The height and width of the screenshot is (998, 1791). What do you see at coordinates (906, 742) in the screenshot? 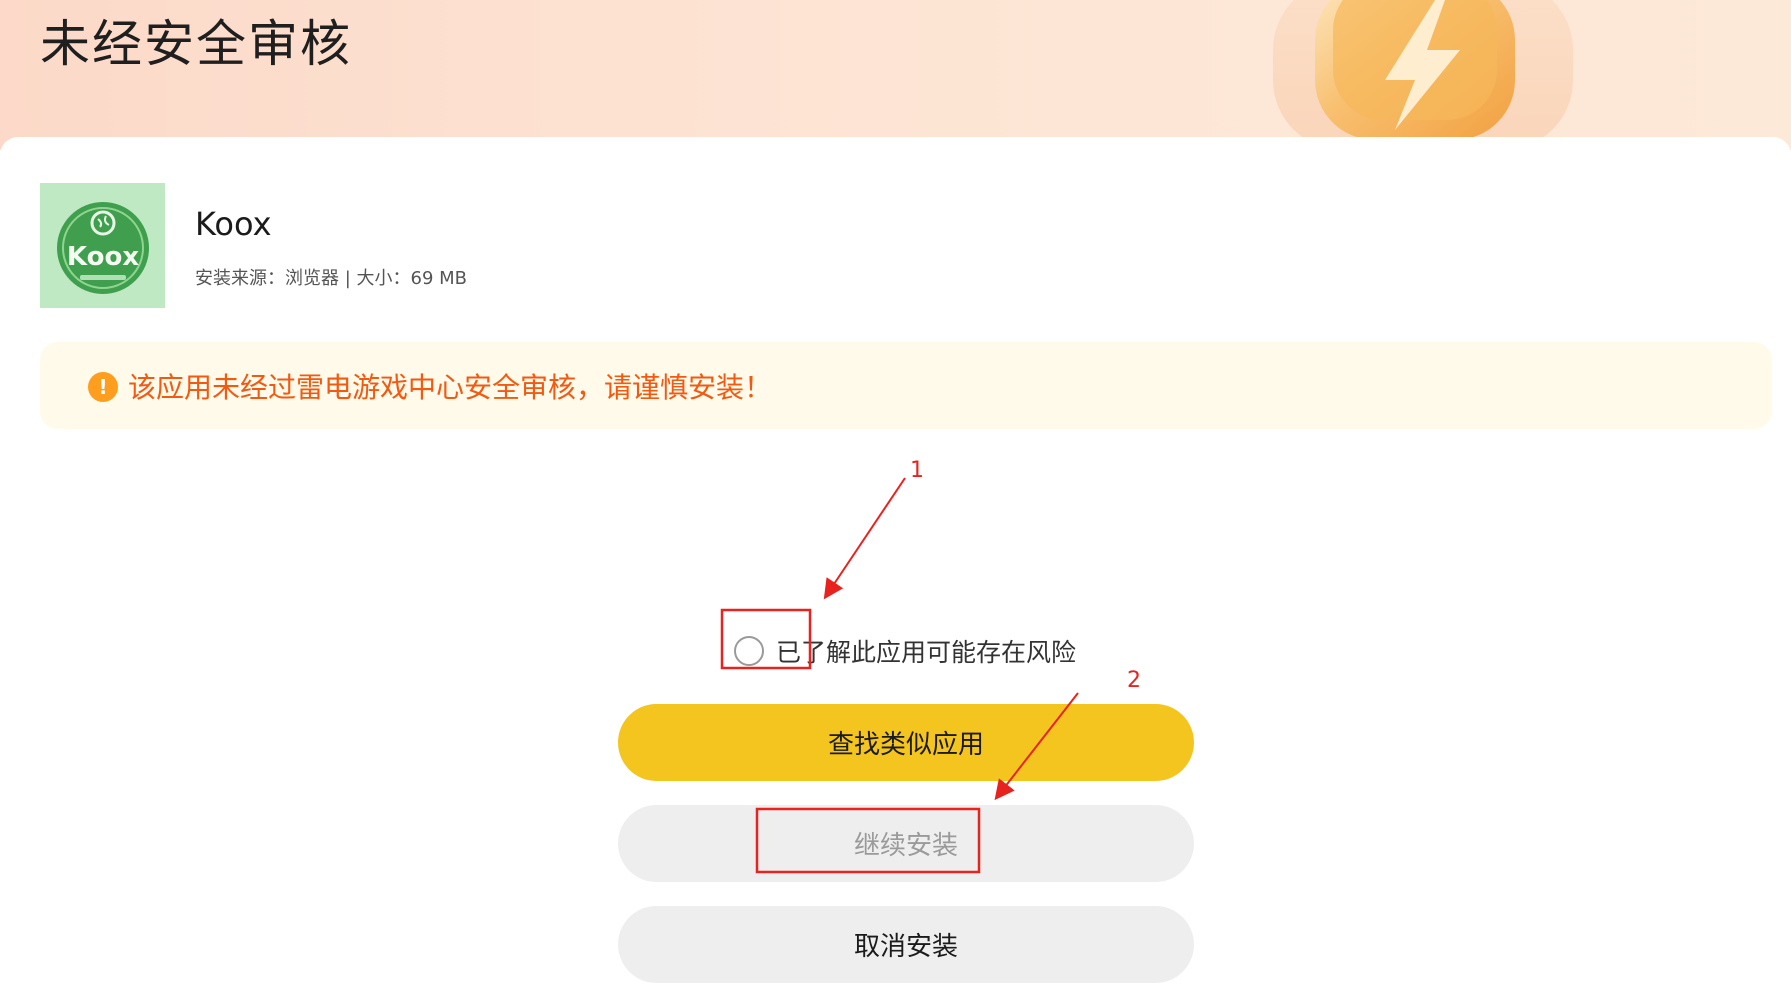
I see `find-similar-app-button: 查找类似应用` at bounding box center [906, 742].